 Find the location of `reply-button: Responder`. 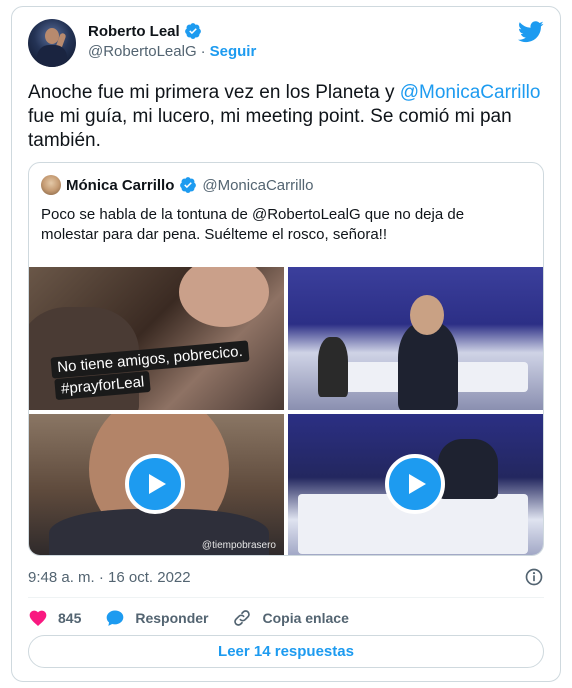

reply-button: Responder is located at coordinates (156, 618).